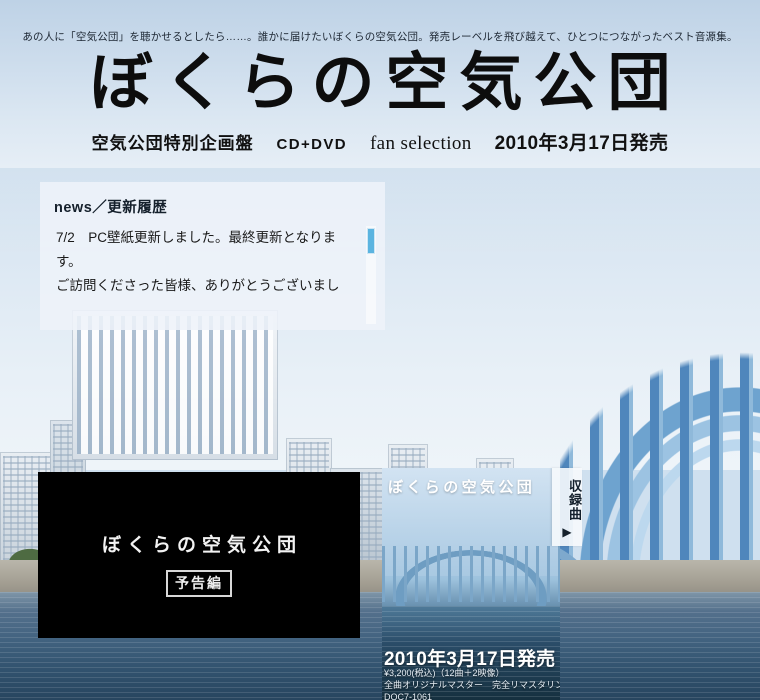 The width and height of the screenshot is (760, 700). What do you see at coordinates (371, 241) in the screenshot?
I see `news-scrollbar-thumb` at bounding box center [371, 241].